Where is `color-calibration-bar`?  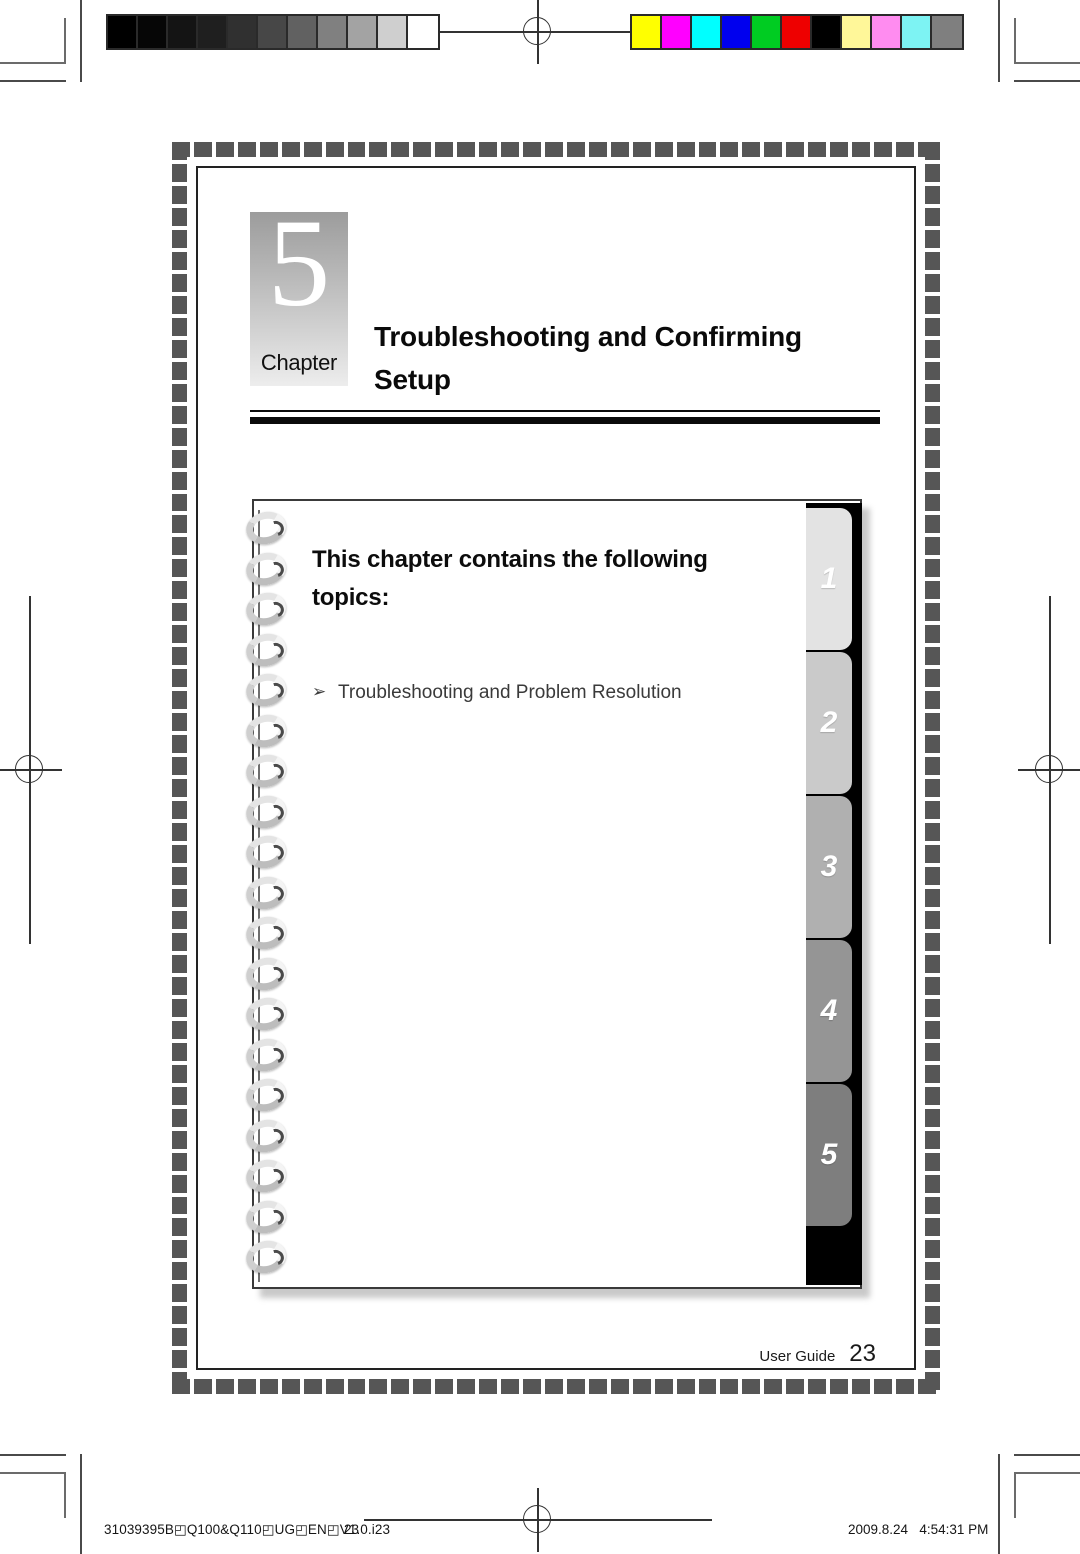
color-calibration-bar is located at coordinates (797, 32).